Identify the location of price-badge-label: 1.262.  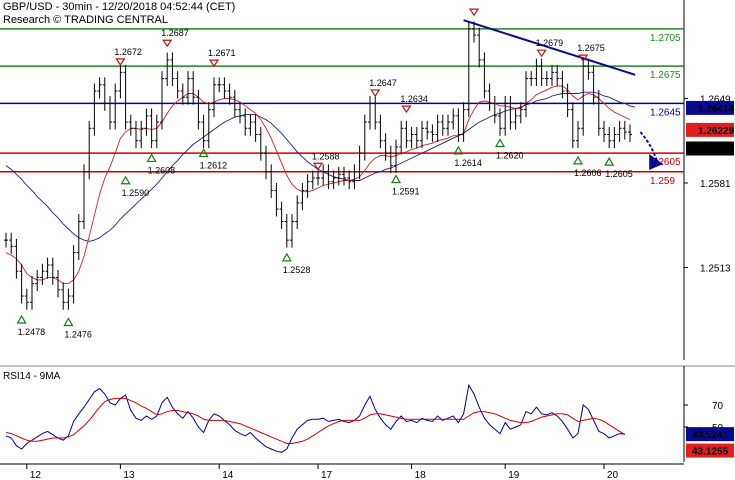
(710, 150).